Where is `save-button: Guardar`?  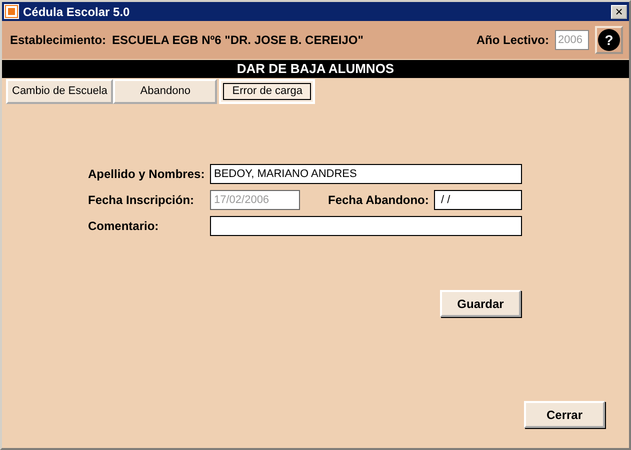
save-button: Guardar is located at coordinates (480, 303).